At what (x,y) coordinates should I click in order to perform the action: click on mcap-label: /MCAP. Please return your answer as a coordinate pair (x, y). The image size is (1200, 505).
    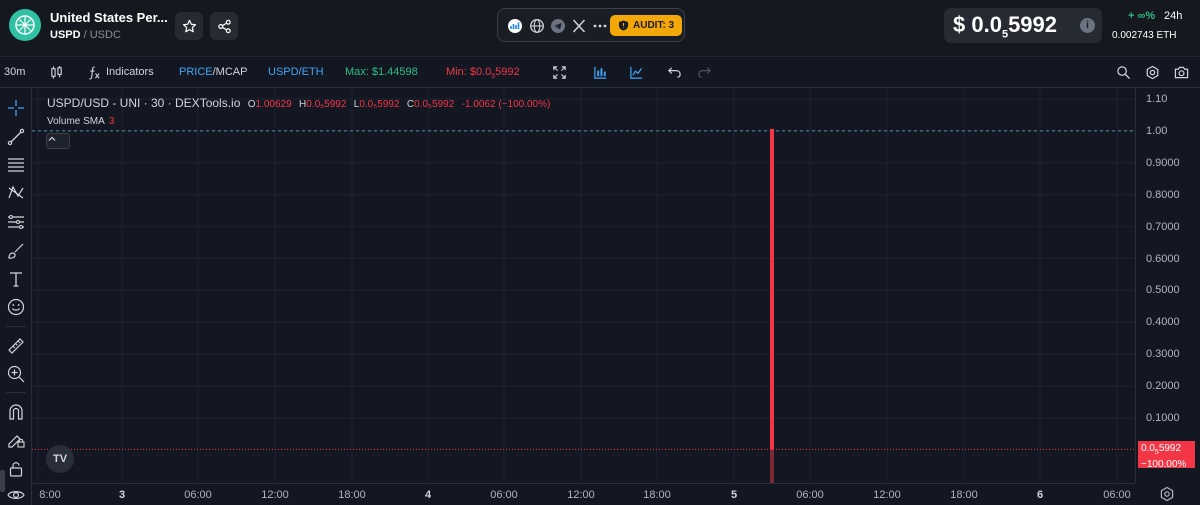
    Looking at the image, I should click on (230, 72).